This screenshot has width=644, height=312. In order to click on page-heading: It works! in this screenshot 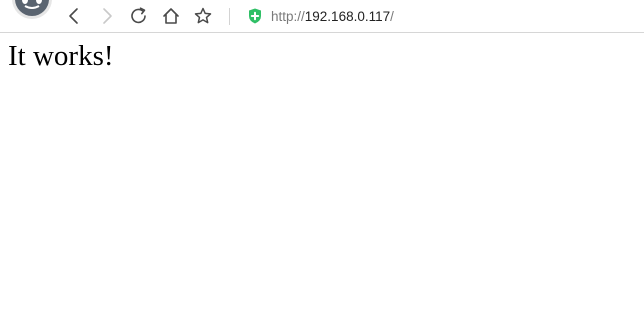, I will do `click(61, 56)`.